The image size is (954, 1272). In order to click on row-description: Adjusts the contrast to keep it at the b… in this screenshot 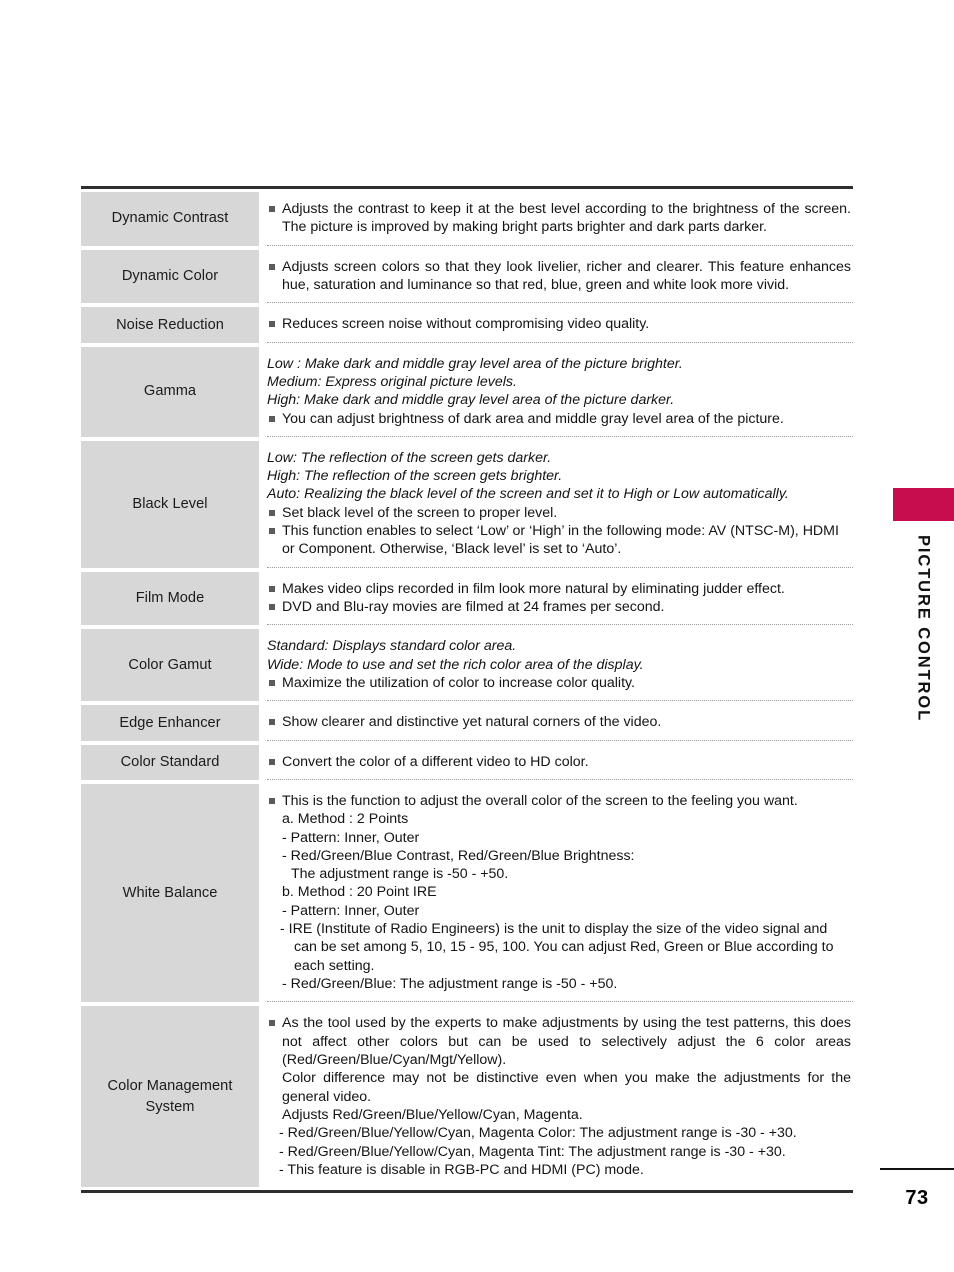, I will do `click(560, 218)`.